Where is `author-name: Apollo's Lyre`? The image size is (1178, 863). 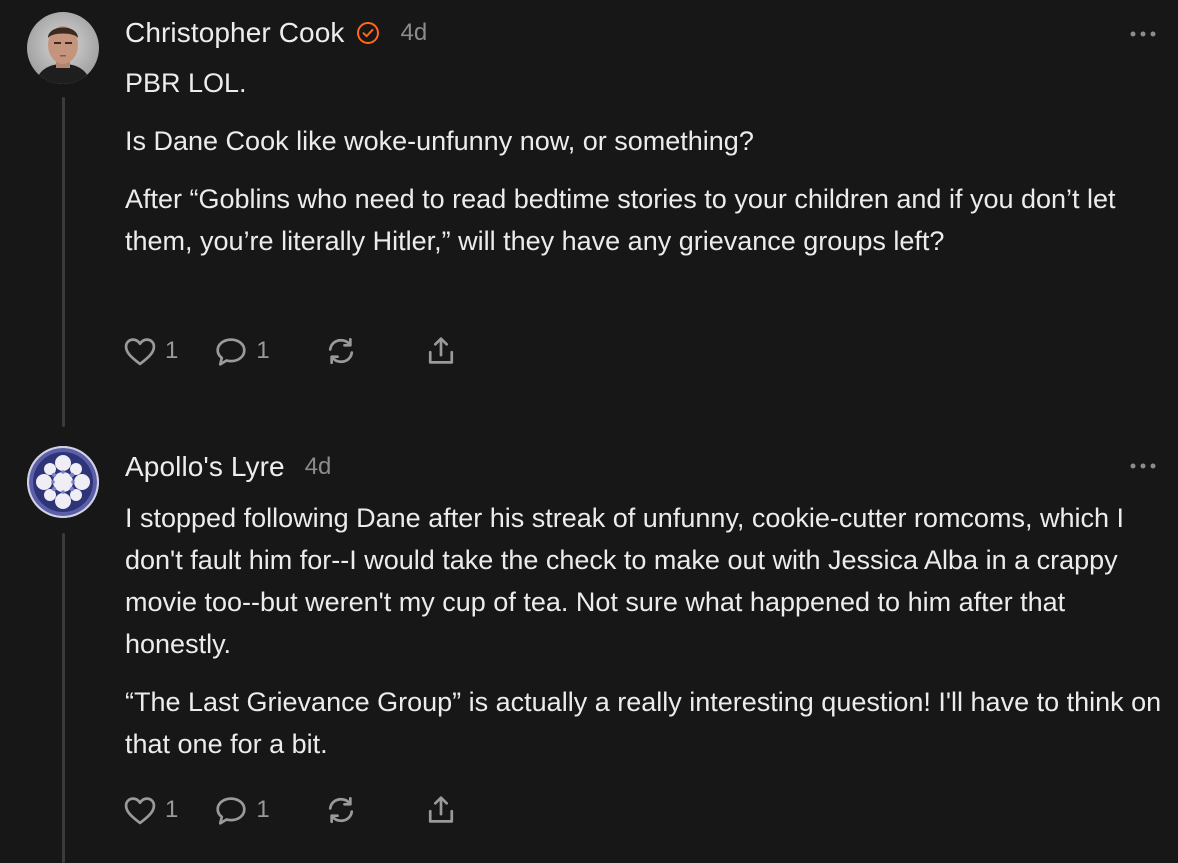 author-name: Apollo's Lyre is located at coordinates (205, 467).